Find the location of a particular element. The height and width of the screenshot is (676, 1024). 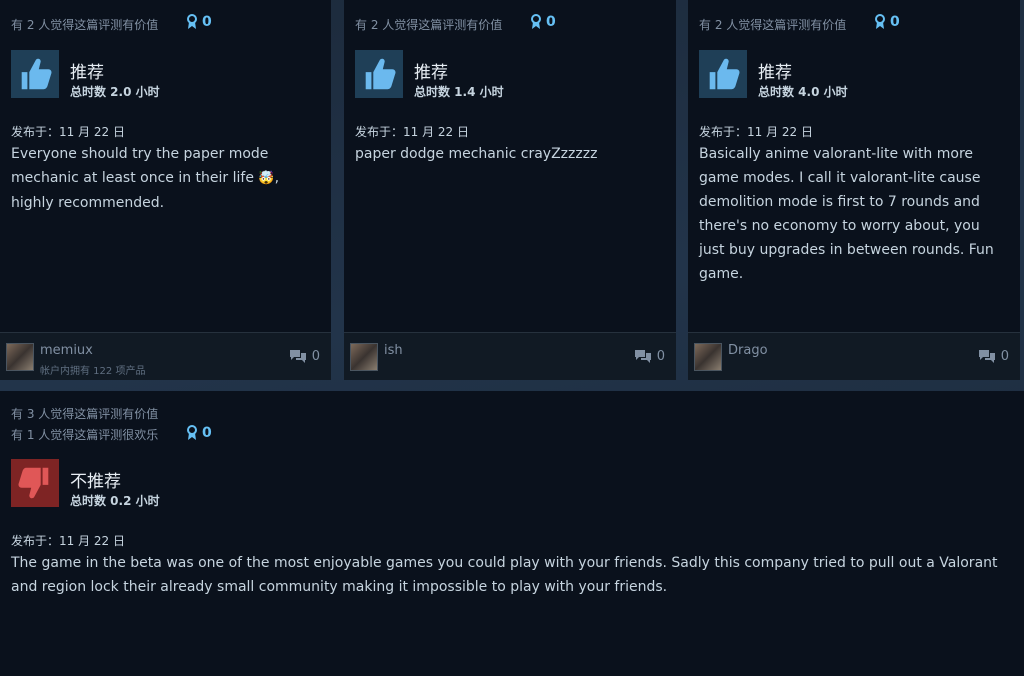

funny-count: 有 1 人觉得这篇评测很欢乐 is located at coordinates (85, 435).